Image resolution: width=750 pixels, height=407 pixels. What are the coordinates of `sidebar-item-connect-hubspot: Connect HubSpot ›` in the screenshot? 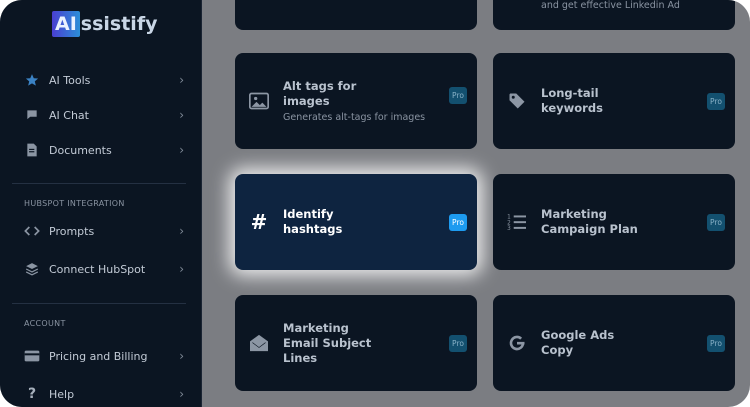 It's located at (105, 269).